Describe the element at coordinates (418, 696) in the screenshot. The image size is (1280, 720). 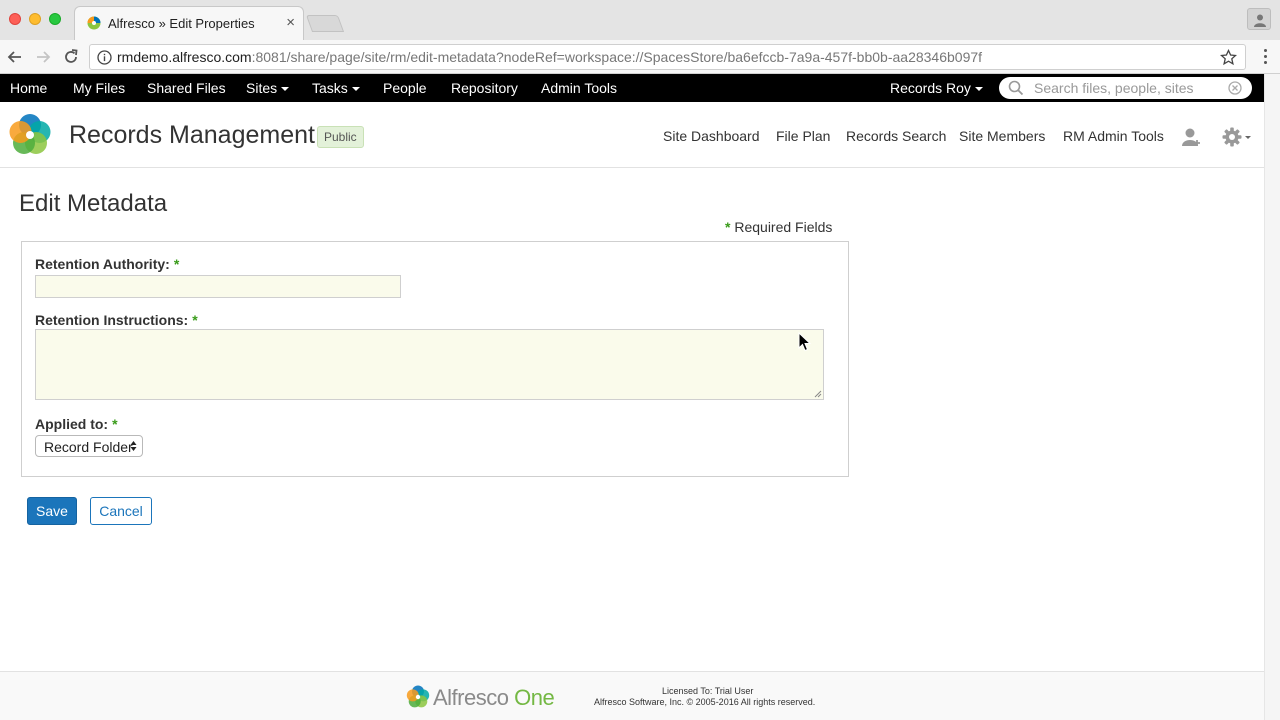
I see `alfresco-one-logo-icon` at that location.